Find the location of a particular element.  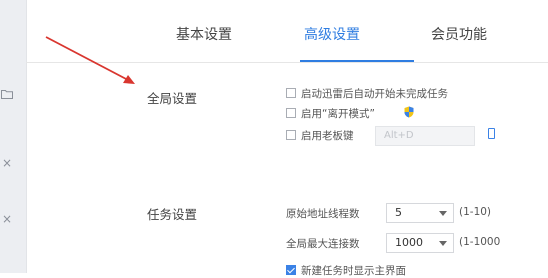

auto-resume-label: 启动迅雷后自动开始未完成任务 is located at coordinates (374, 93).